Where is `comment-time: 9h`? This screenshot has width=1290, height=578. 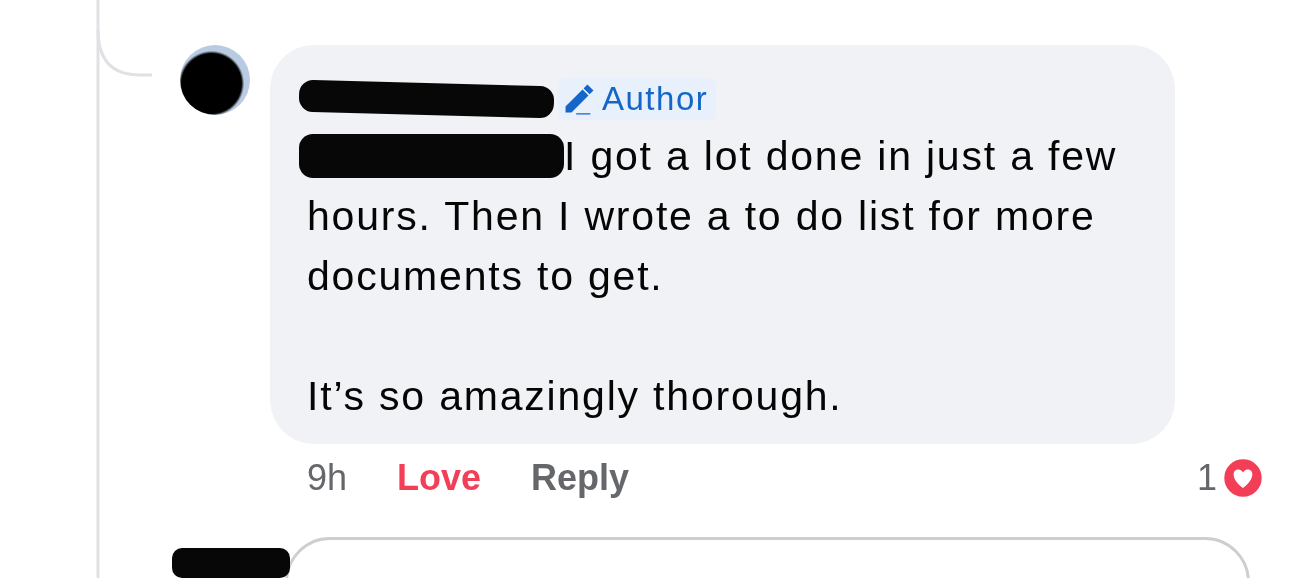 comment-time: 9h is located at coordinates (327, 478).